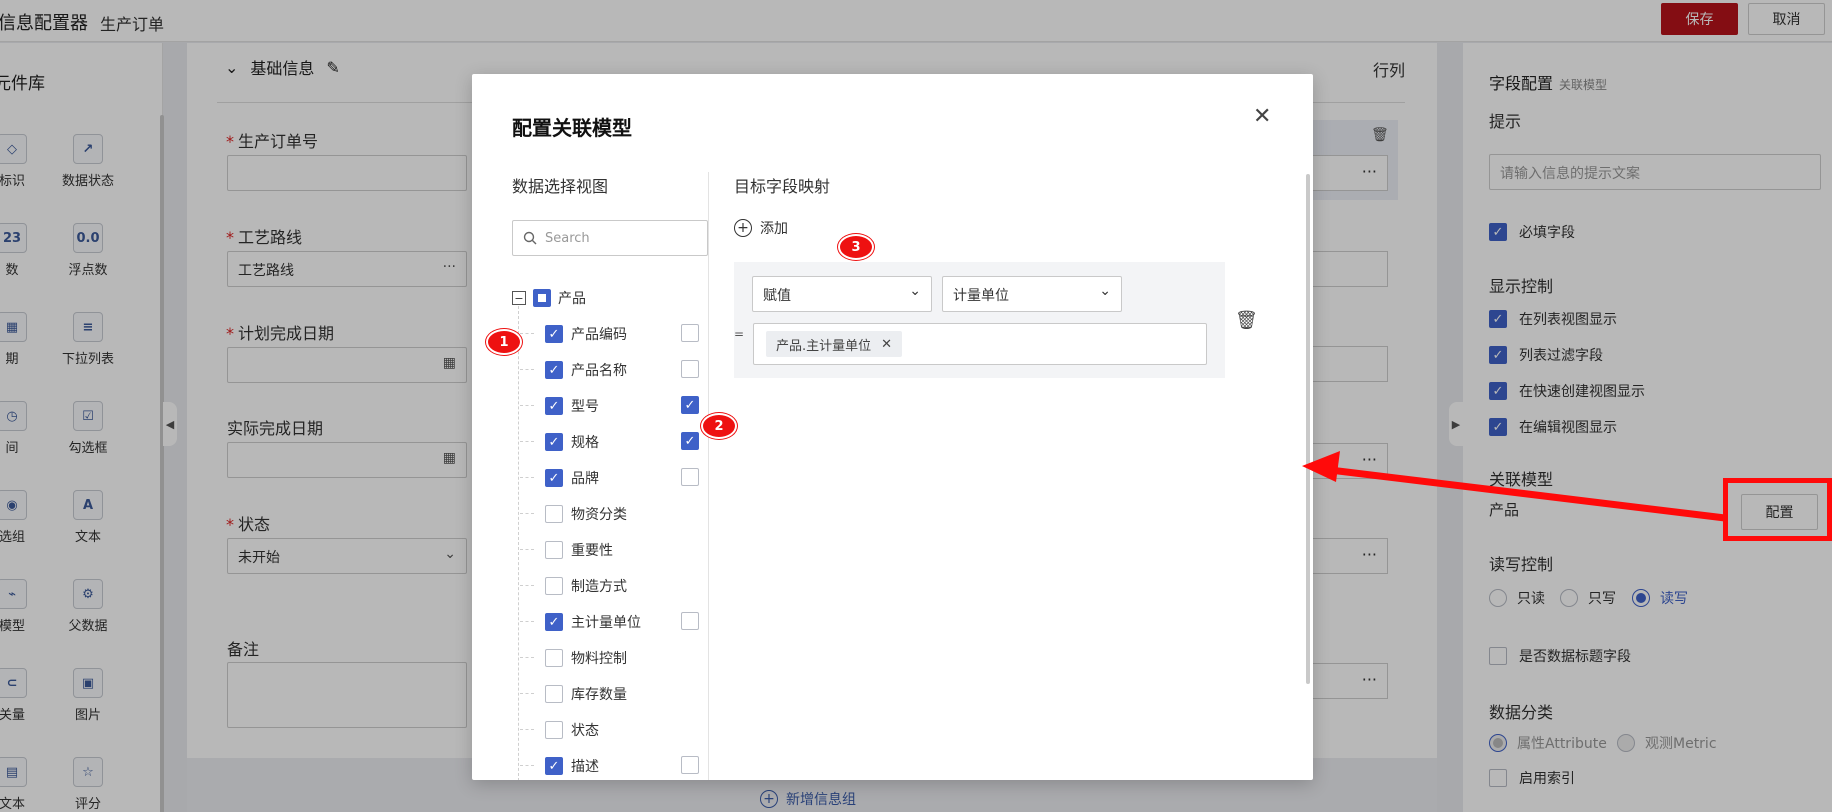 Image resolution: width=1832 pixels, height=812 pixels. What do you see at coordinates (585, 767) in the screenshot?
I see `tree-item-label: 描述` at bounding box center [585, 767].